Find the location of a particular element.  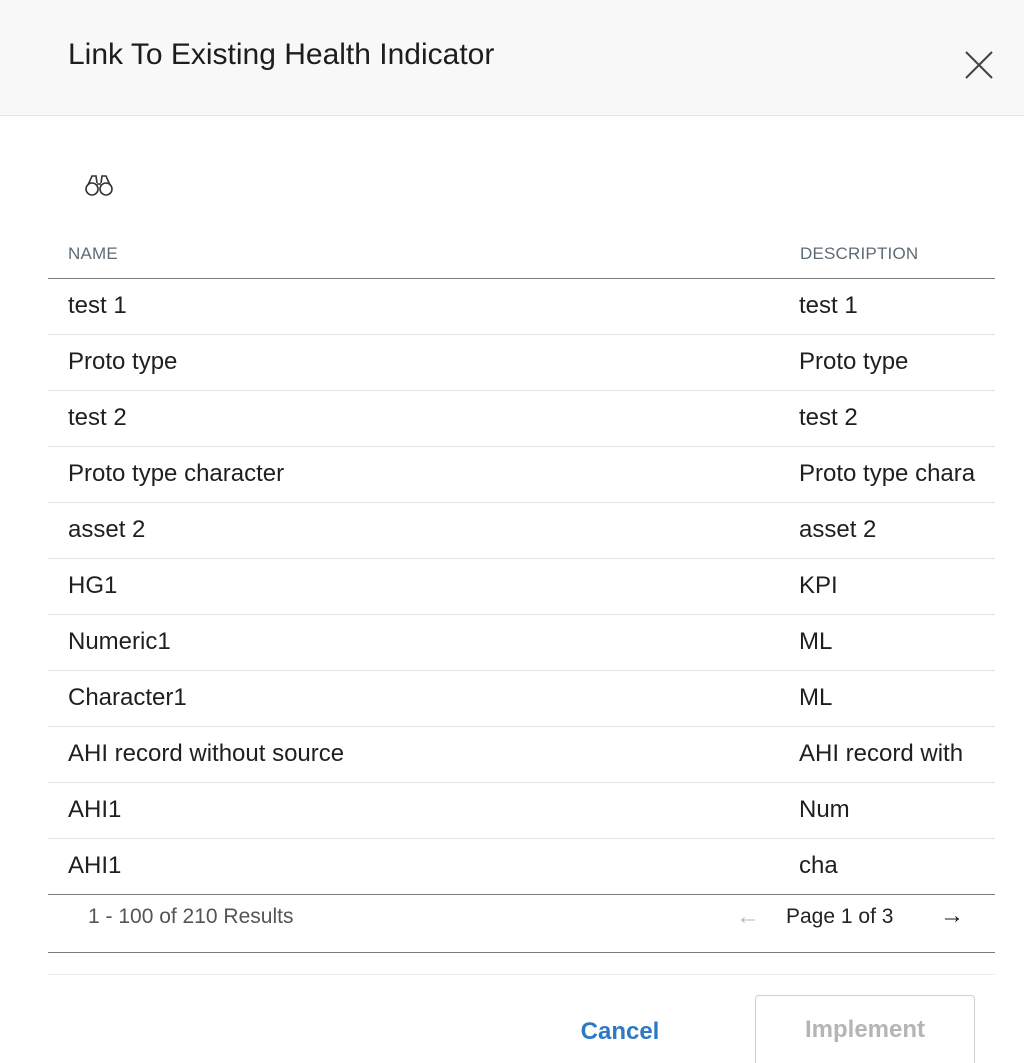

table-row: HG1 KPI is located at coordinates (521, 587).